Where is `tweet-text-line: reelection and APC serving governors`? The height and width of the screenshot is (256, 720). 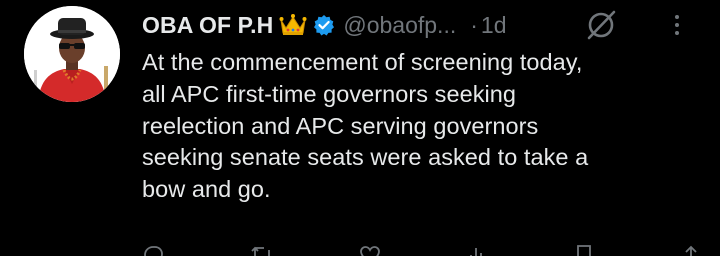
tweet-text-line: reelection and APC serving governors is located at coordinates (340, 125).